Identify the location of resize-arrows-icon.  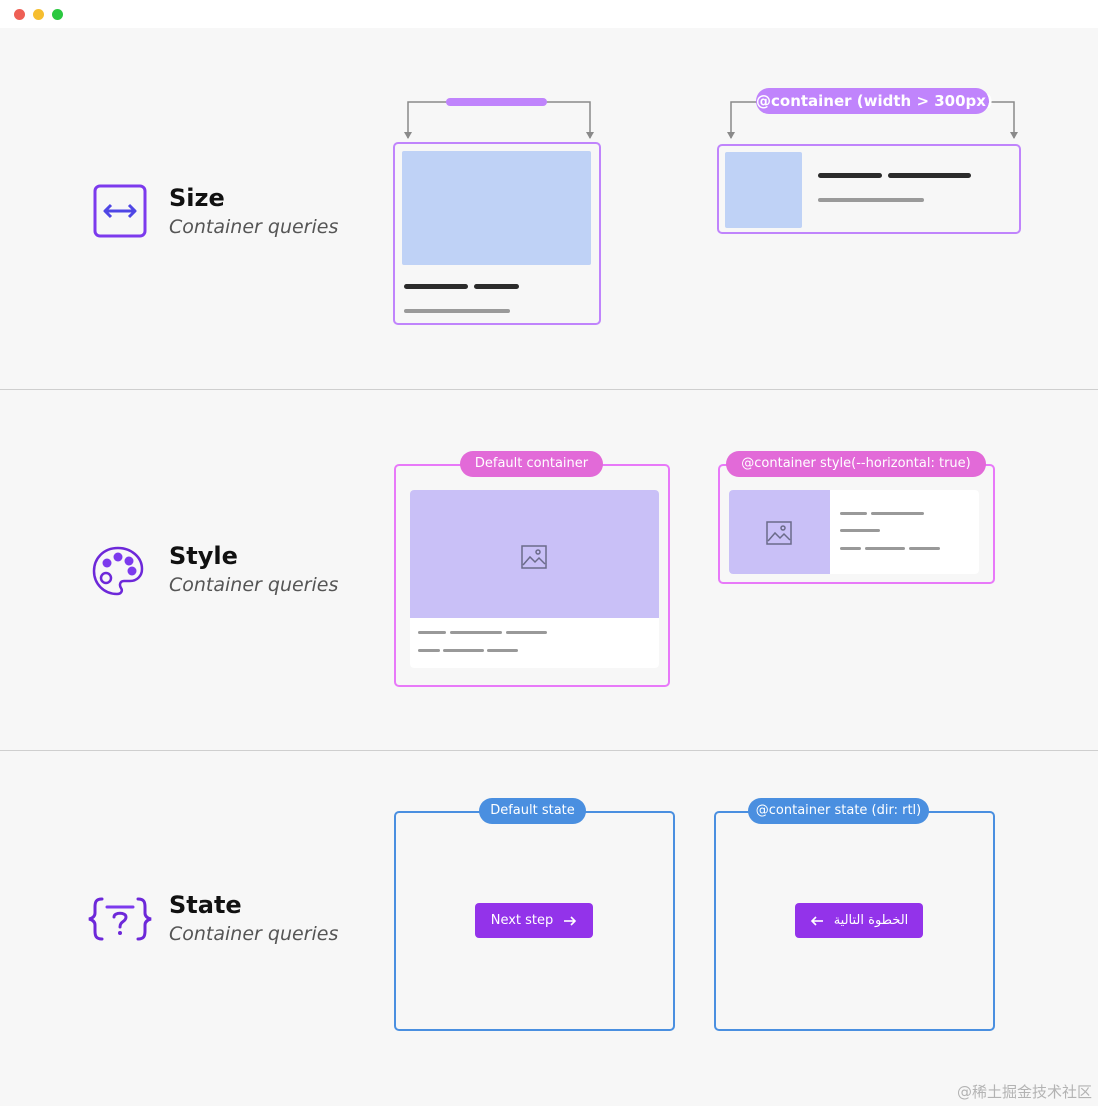
(120, 211).